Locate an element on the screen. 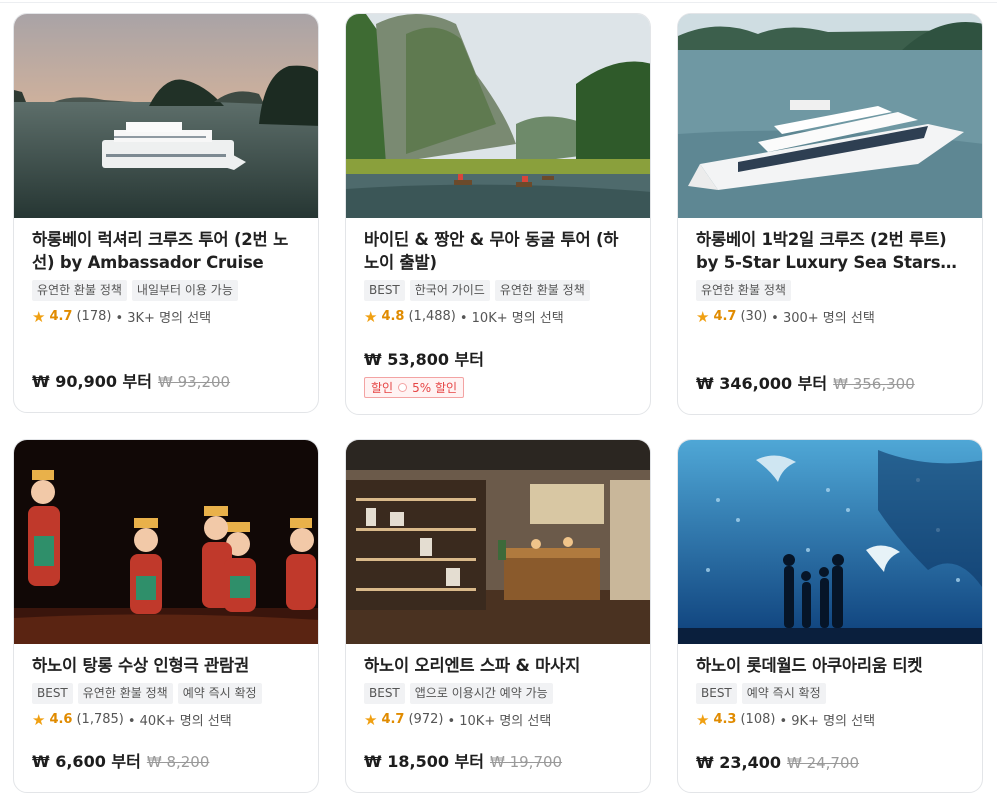 Image resolution: width=997 pixels, height=796 pixels. tag-list: 유연한 환불 정책 내일부터 이용 가능 is located at coordinates (166, 290).